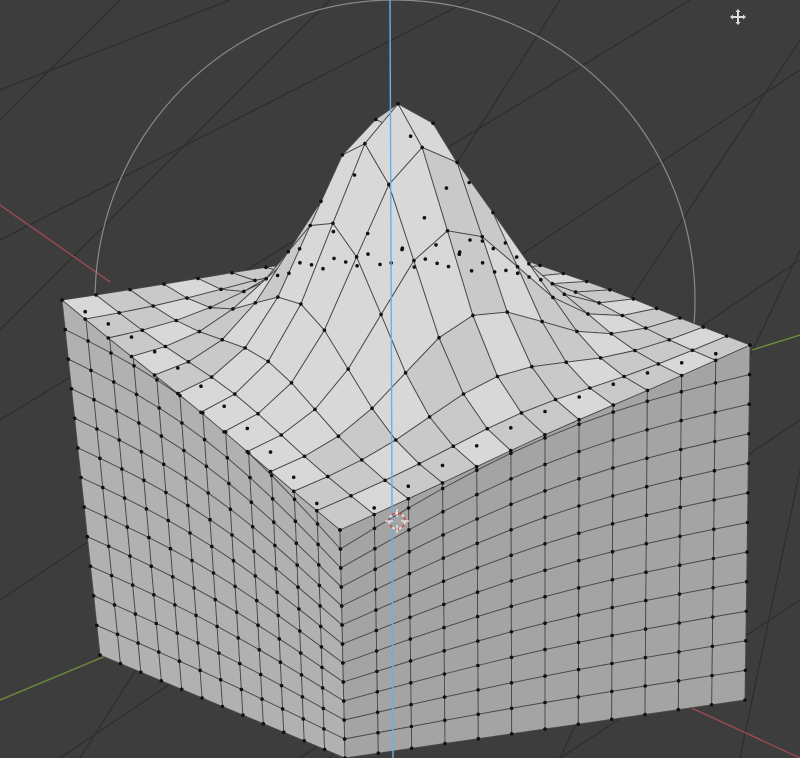 This screenshot has width=800, height=758. What do you see at coordinates (740, 19) in the screenshot?
I see `move-view-icon` at bounding box center [740, 19].